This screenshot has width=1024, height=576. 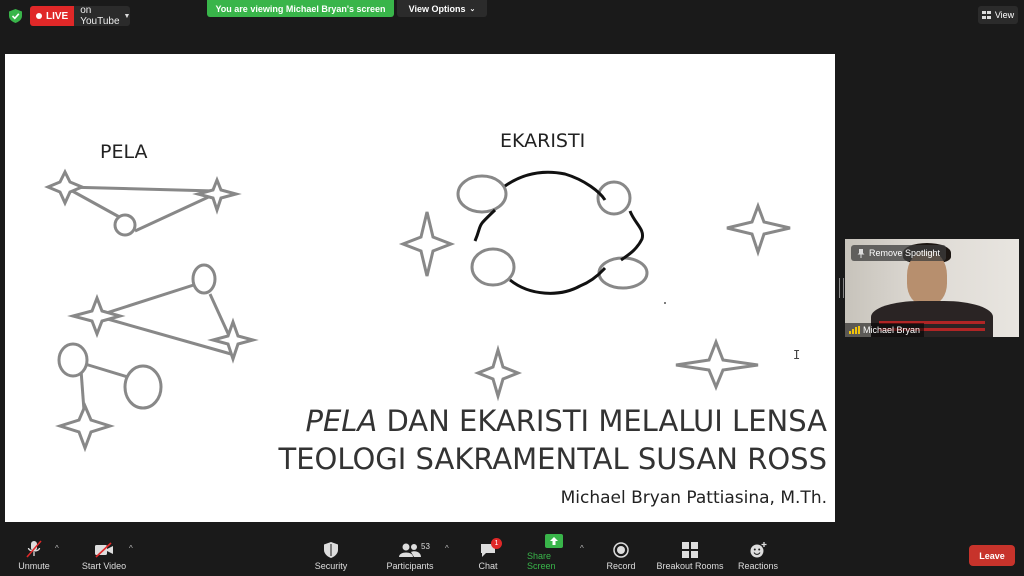 I want to click on record-icon, so click(x=621, y=550).